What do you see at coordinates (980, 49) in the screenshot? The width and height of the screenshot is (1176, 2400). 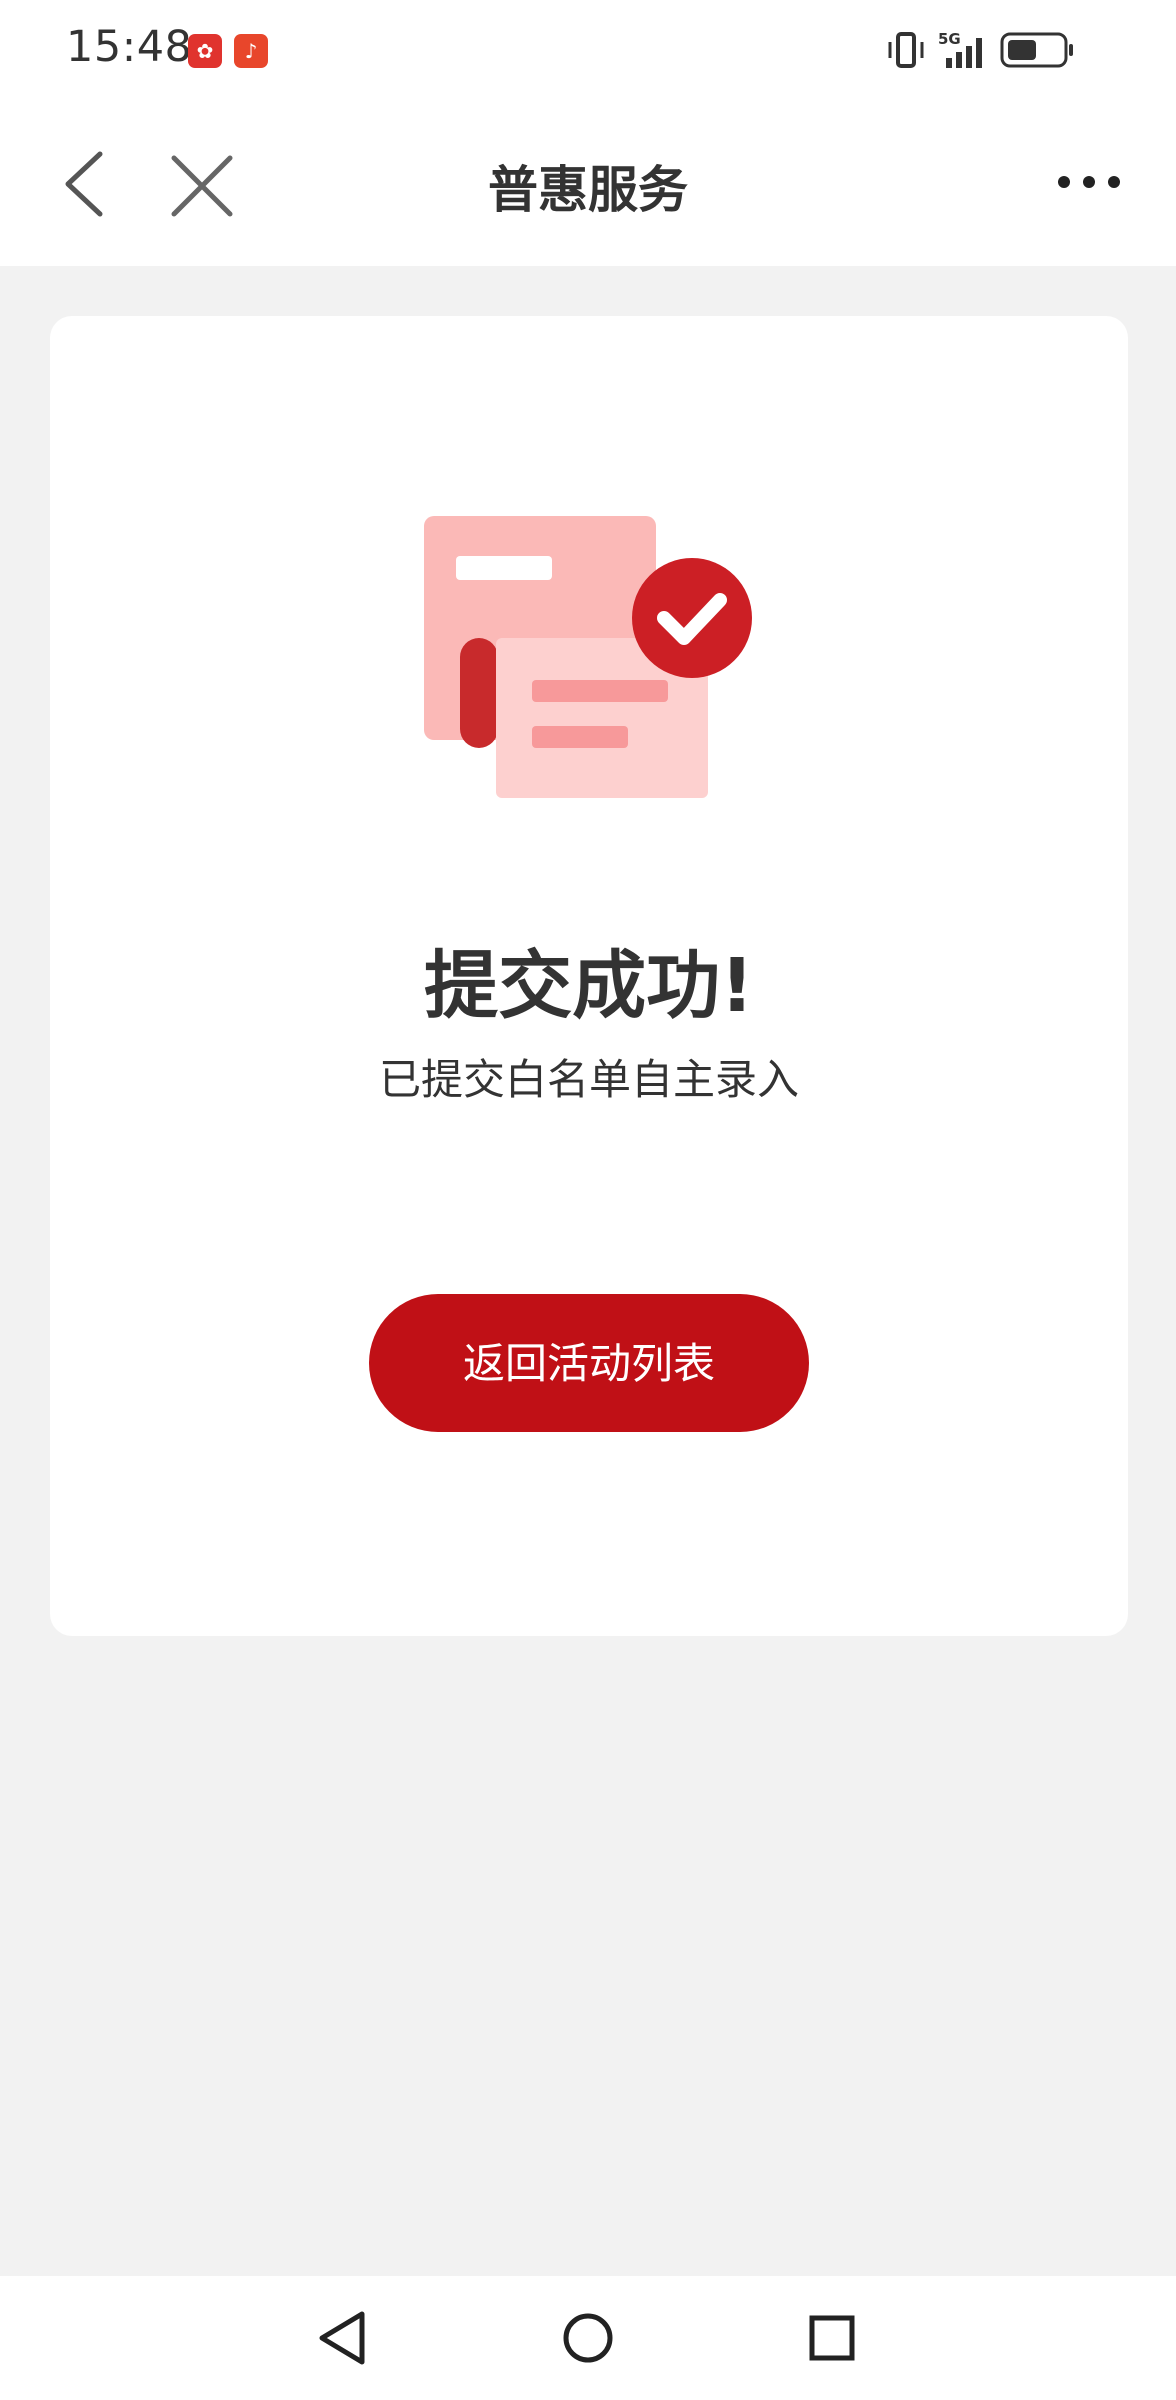 I see `system-status-icons: 5G` at bounding box center [980, 49].